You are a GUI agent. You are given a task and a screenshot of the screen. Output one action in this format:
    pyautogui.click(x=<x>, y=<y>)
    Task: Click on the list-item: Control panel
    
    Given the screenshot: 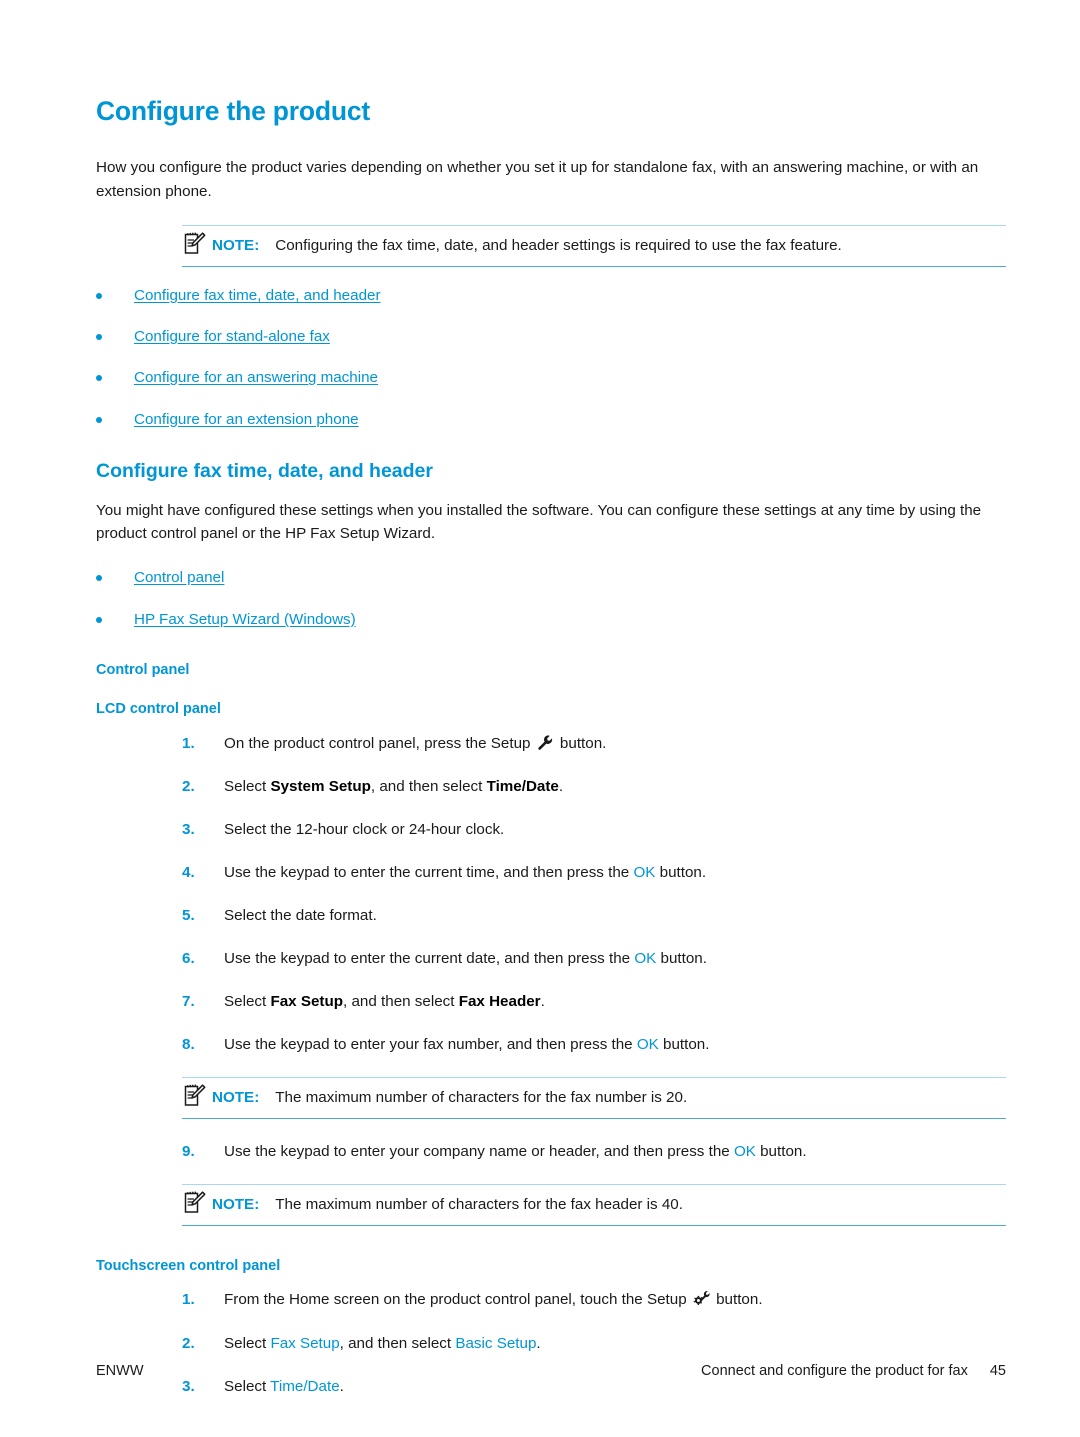 What is the action you would take?
    pyautogui.click(x=551, y=577)
    